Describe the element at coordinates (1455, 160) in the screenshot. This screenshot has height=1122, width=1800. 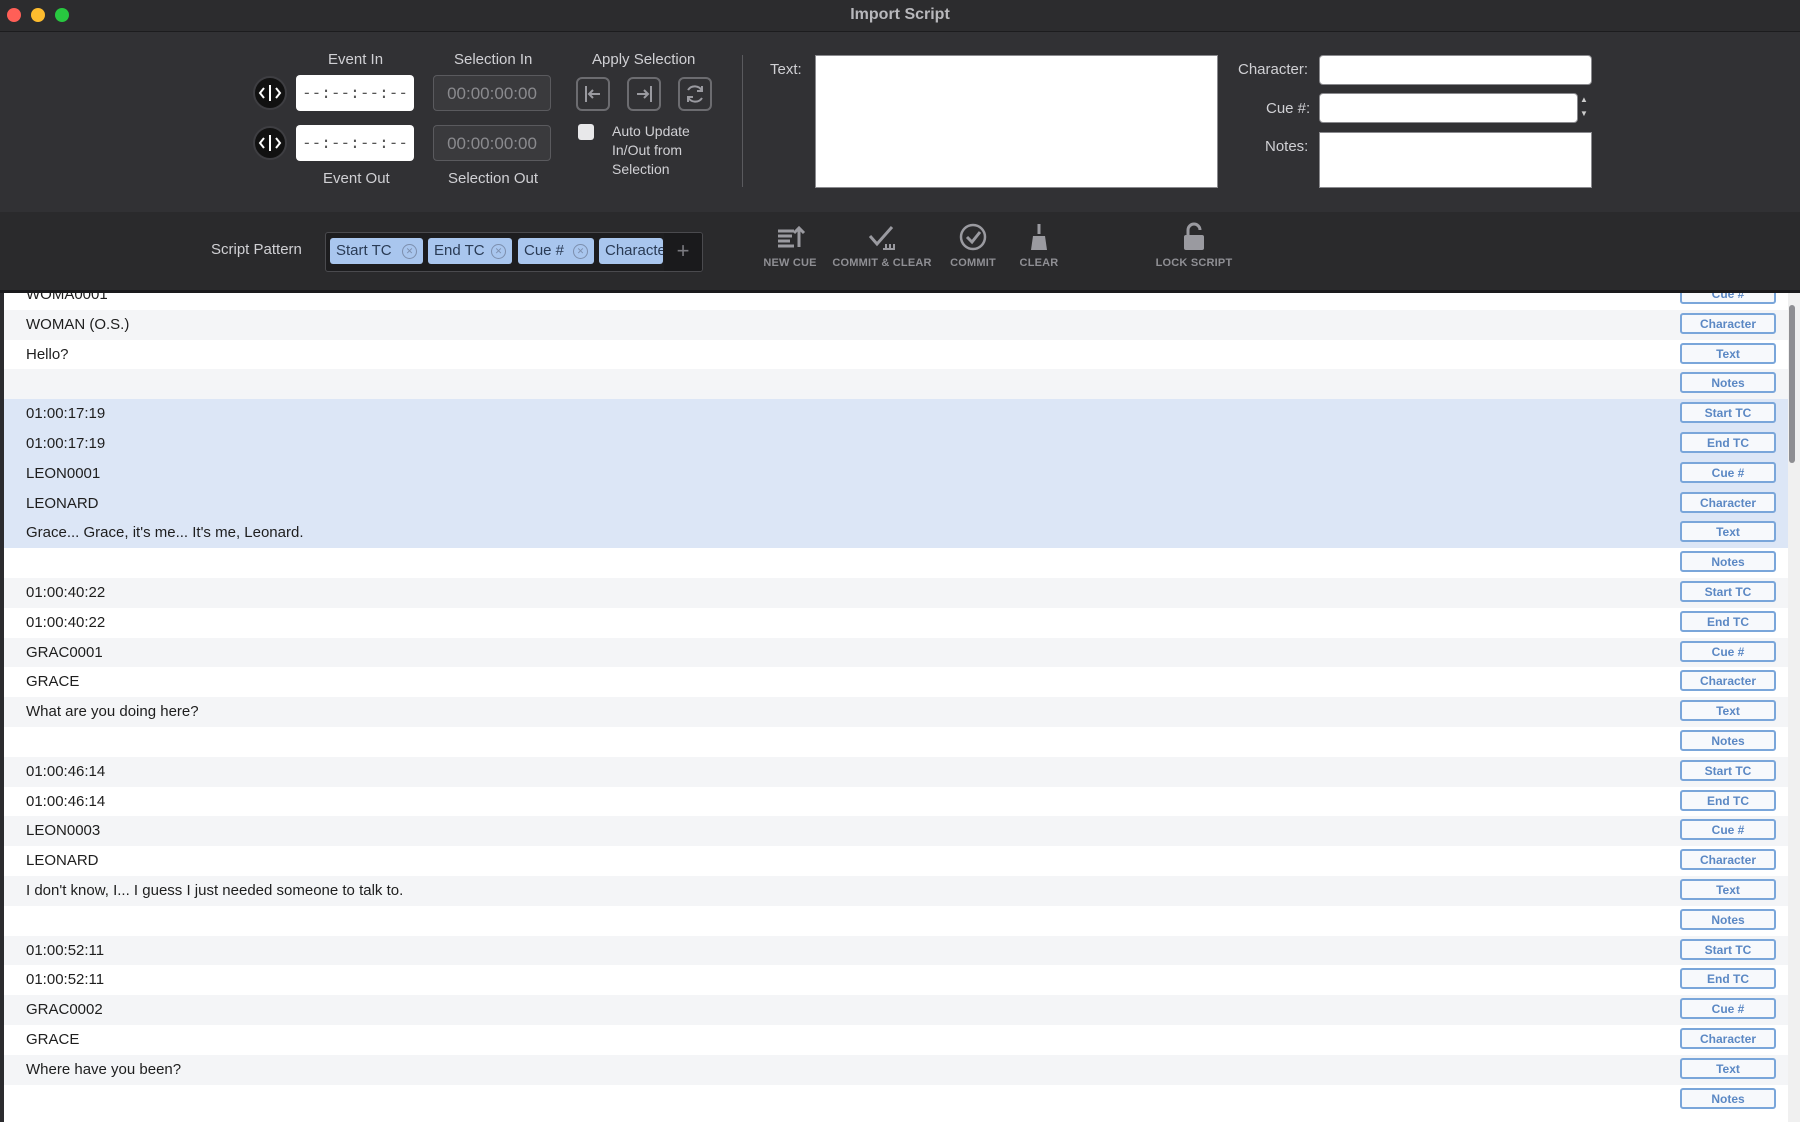
I see `notes-field` at that location.